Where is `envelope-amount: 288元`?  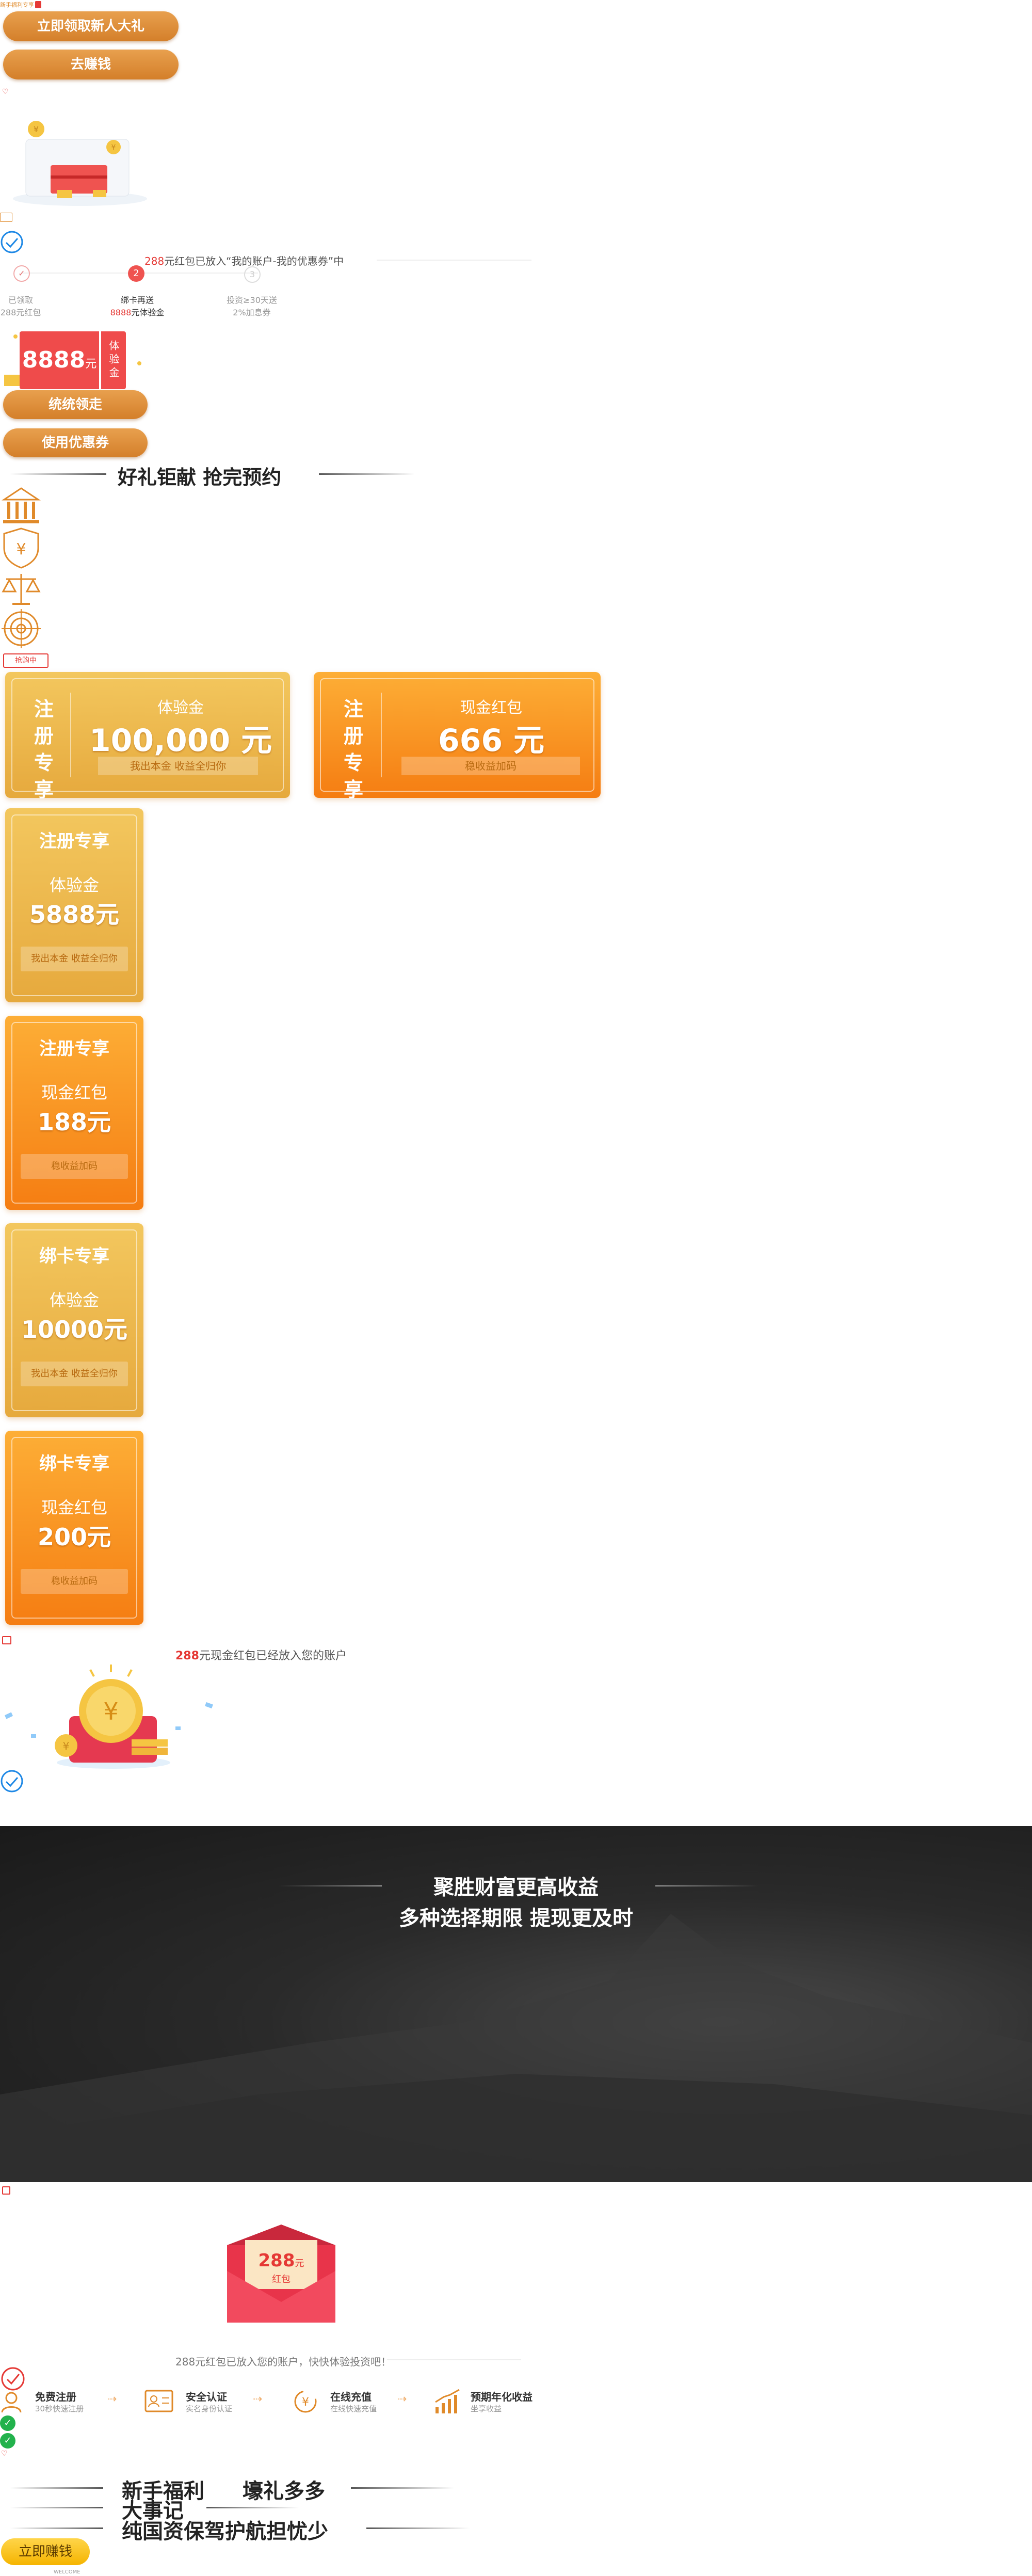
envelope-amount: 288元 is located at coordinates (281, 2260).